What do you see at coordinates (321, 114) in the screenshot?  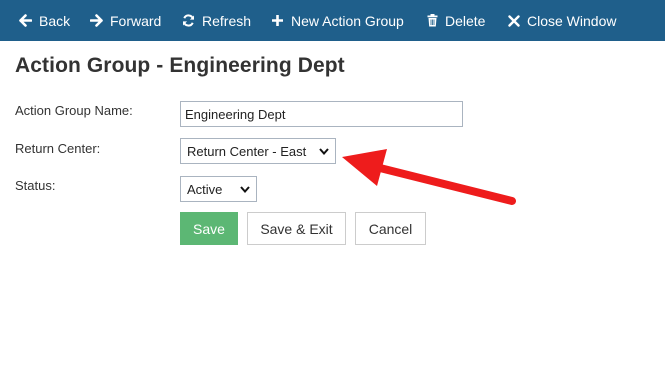 I see `action-group-name-input` at bounding box center [321, 114].